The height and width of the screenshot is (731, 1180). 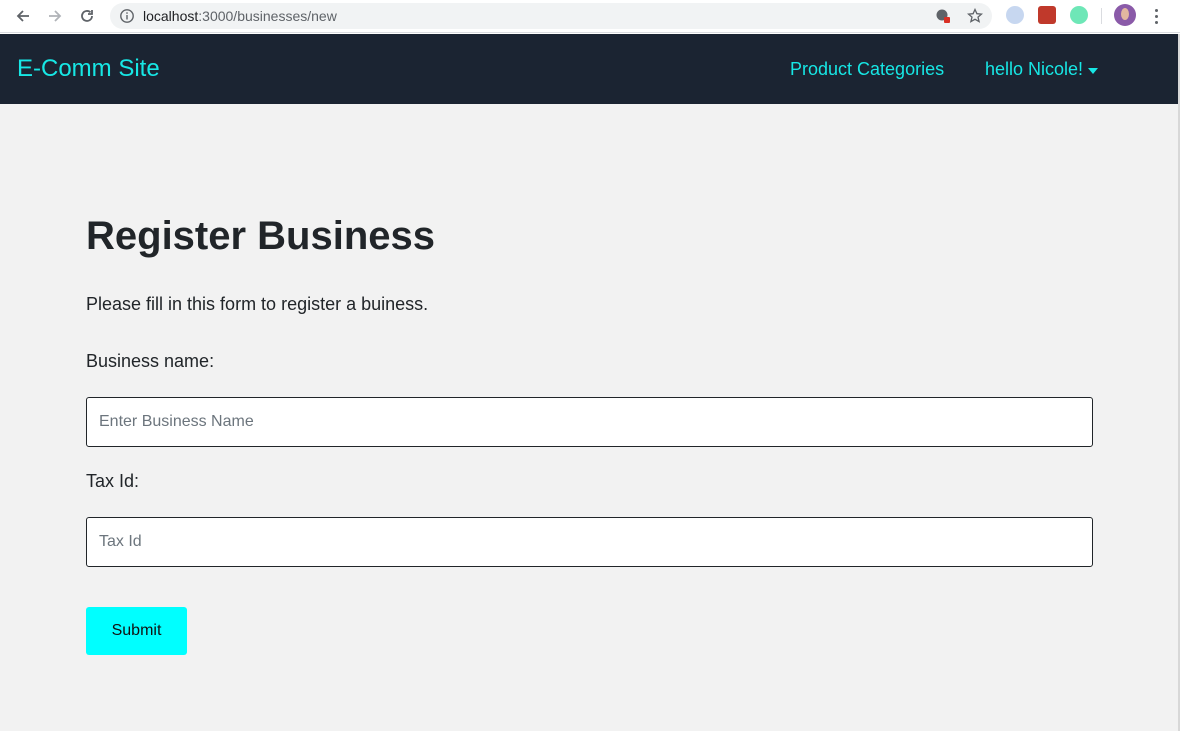 I want to click on user-menu-dropdown: hello Nicole!, so click(x=1042, y=69).